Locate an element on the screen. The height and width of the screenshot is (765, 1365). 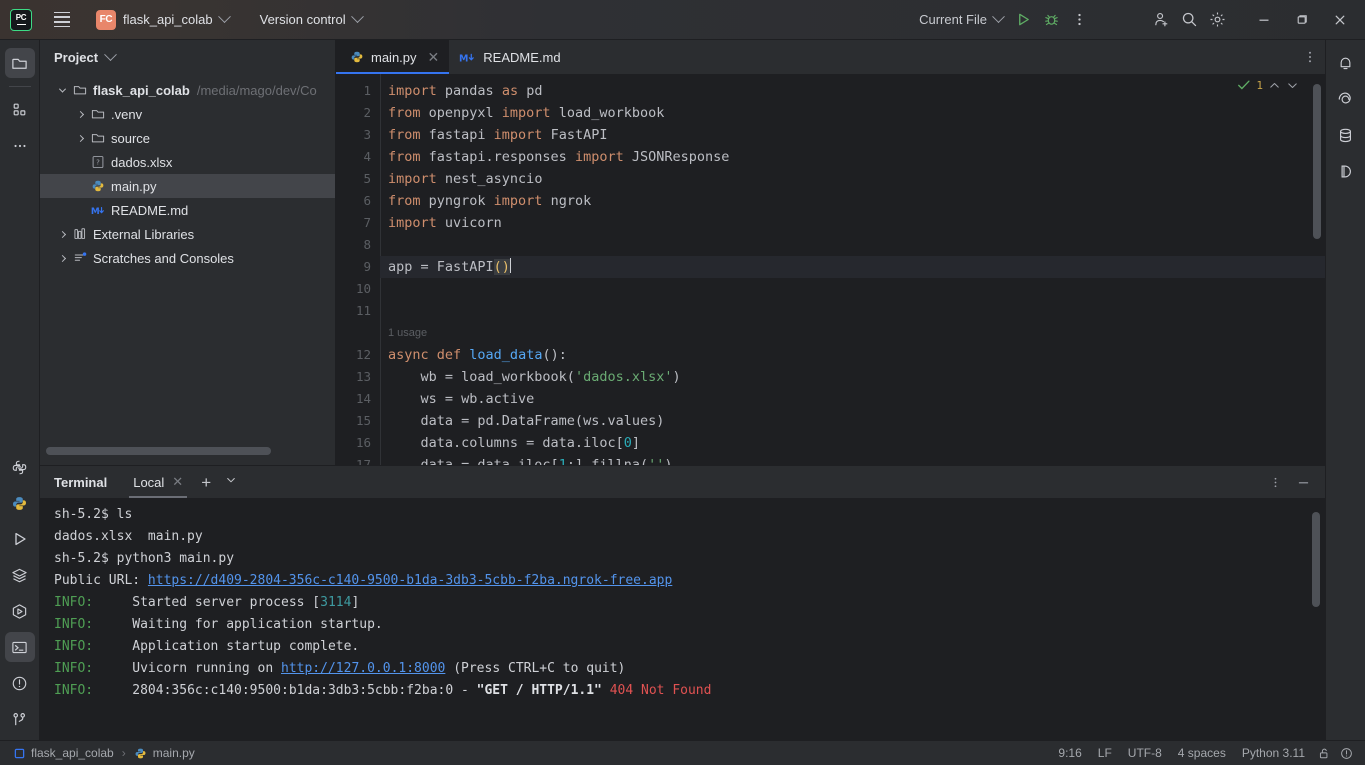
tree-node-flask_api_colab: flask_api_colab /media/mago/dev/Co is located at coordinates (187, 90).